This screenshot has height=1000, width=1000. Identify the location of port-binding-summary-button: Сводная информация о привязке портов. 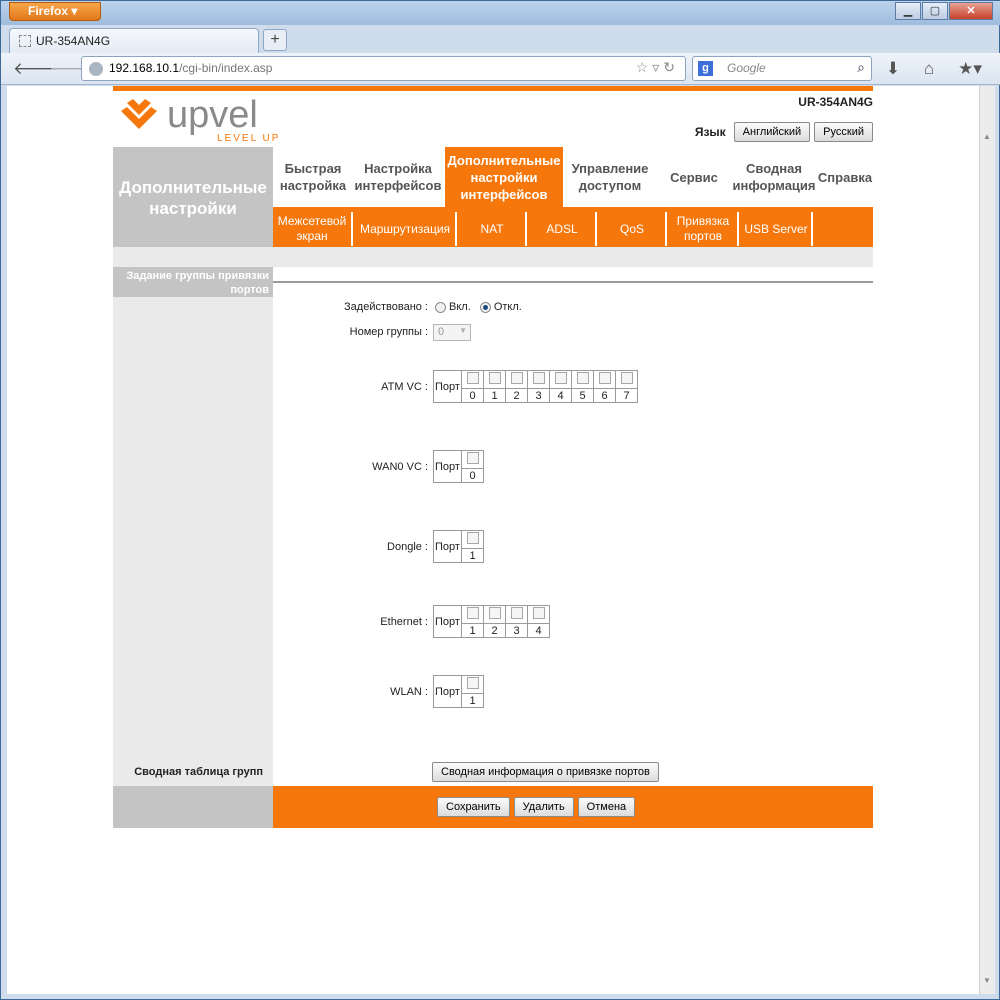
(545, 772).